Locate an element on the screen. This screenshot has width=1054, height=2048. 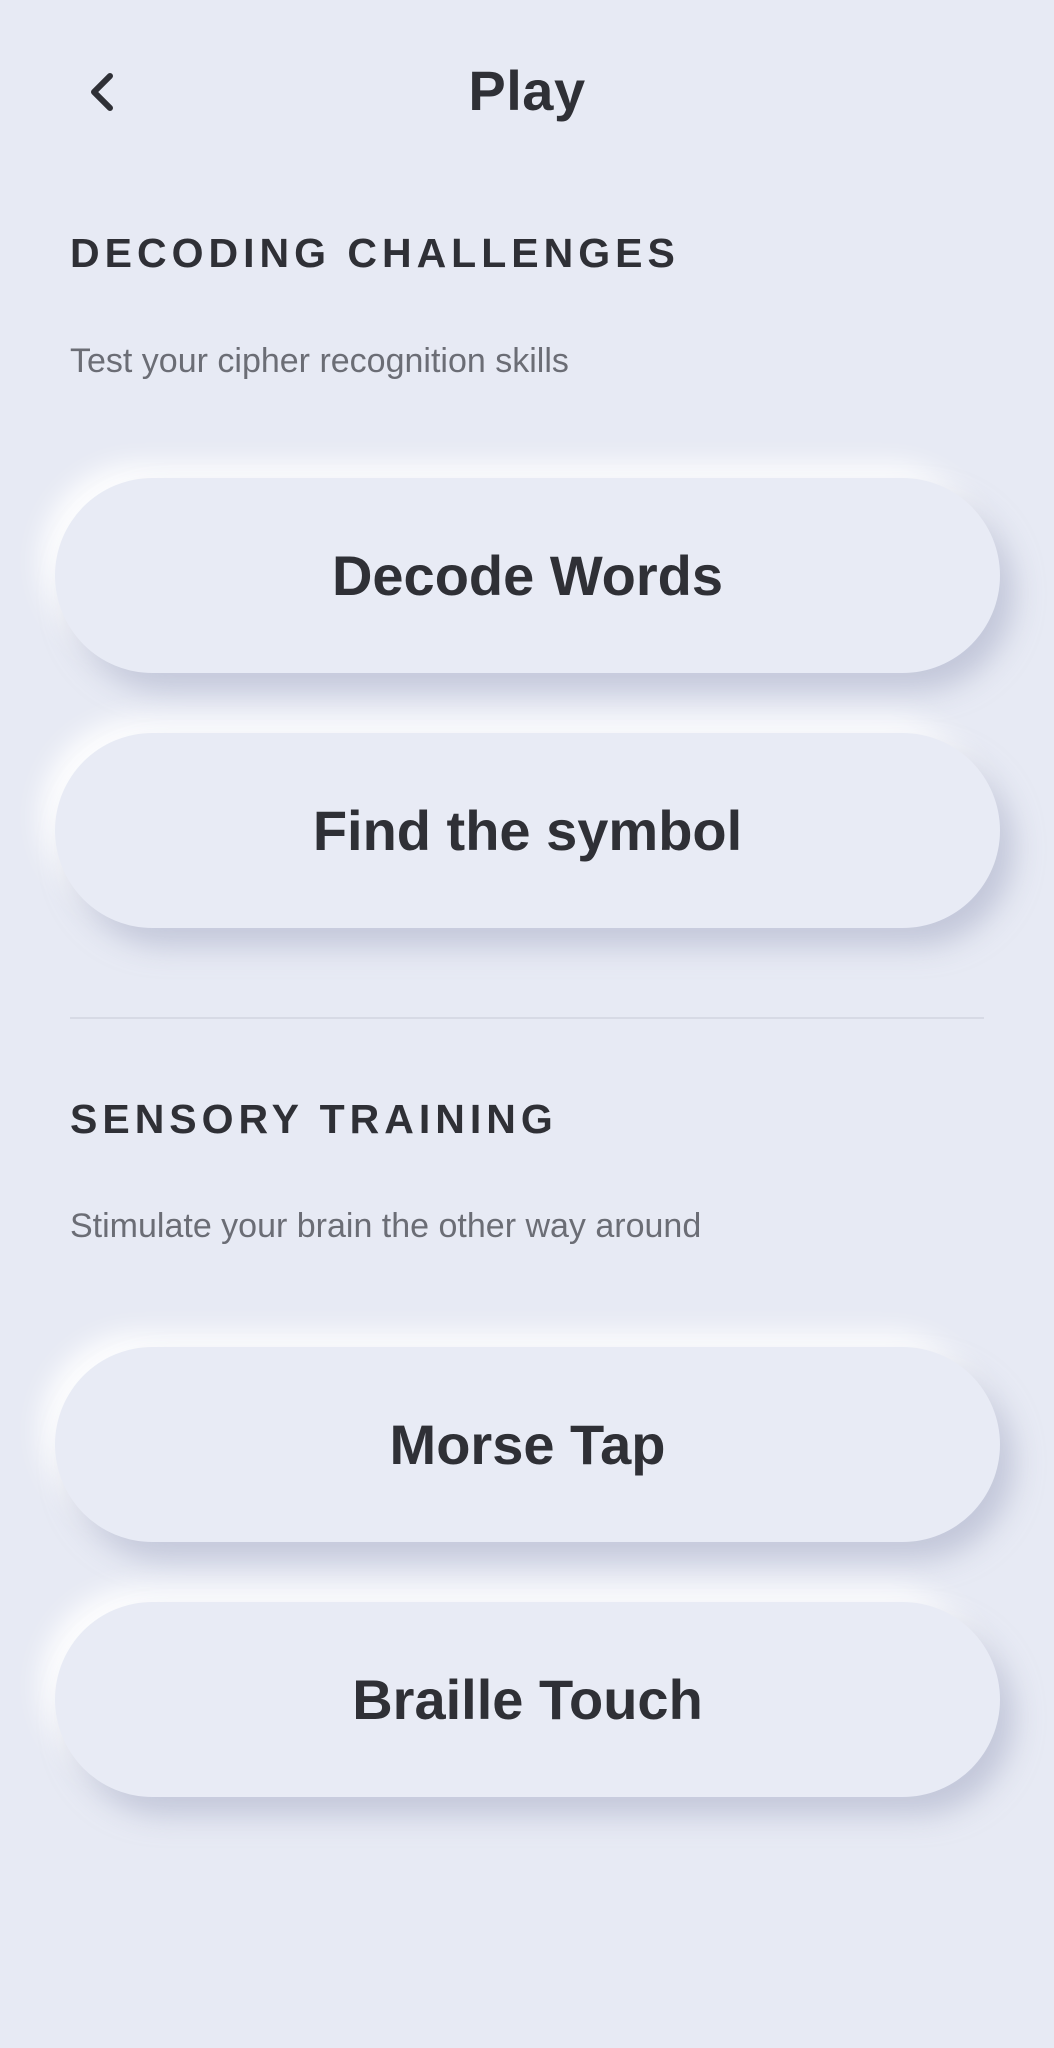
decode-words-button: Decode Words is located at coordinates (527, 575).